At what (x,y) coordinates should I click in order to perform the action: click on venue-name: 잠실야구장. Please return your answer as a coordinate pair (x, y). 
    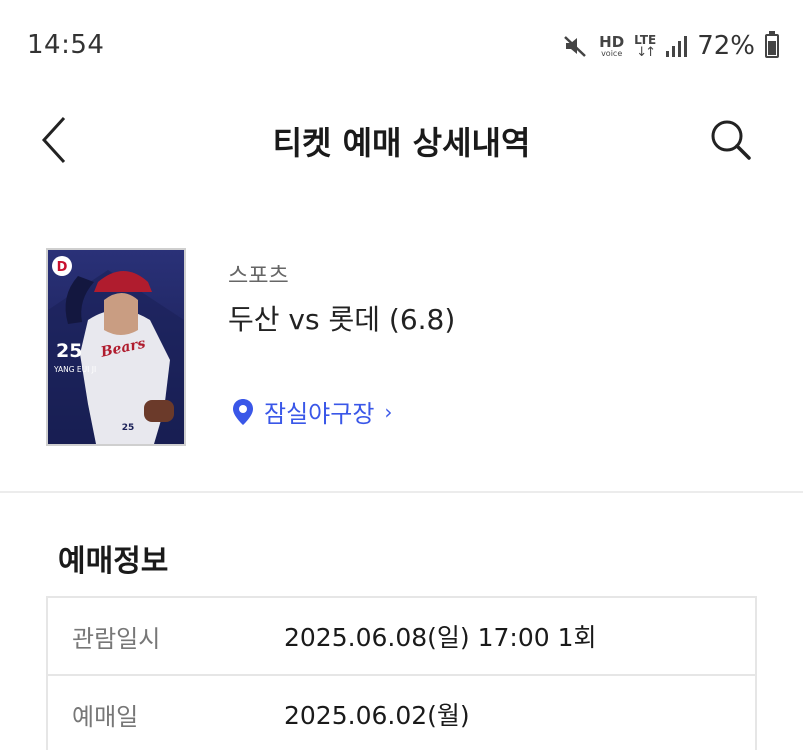
    Looking at the image, I should click on (319, 414).